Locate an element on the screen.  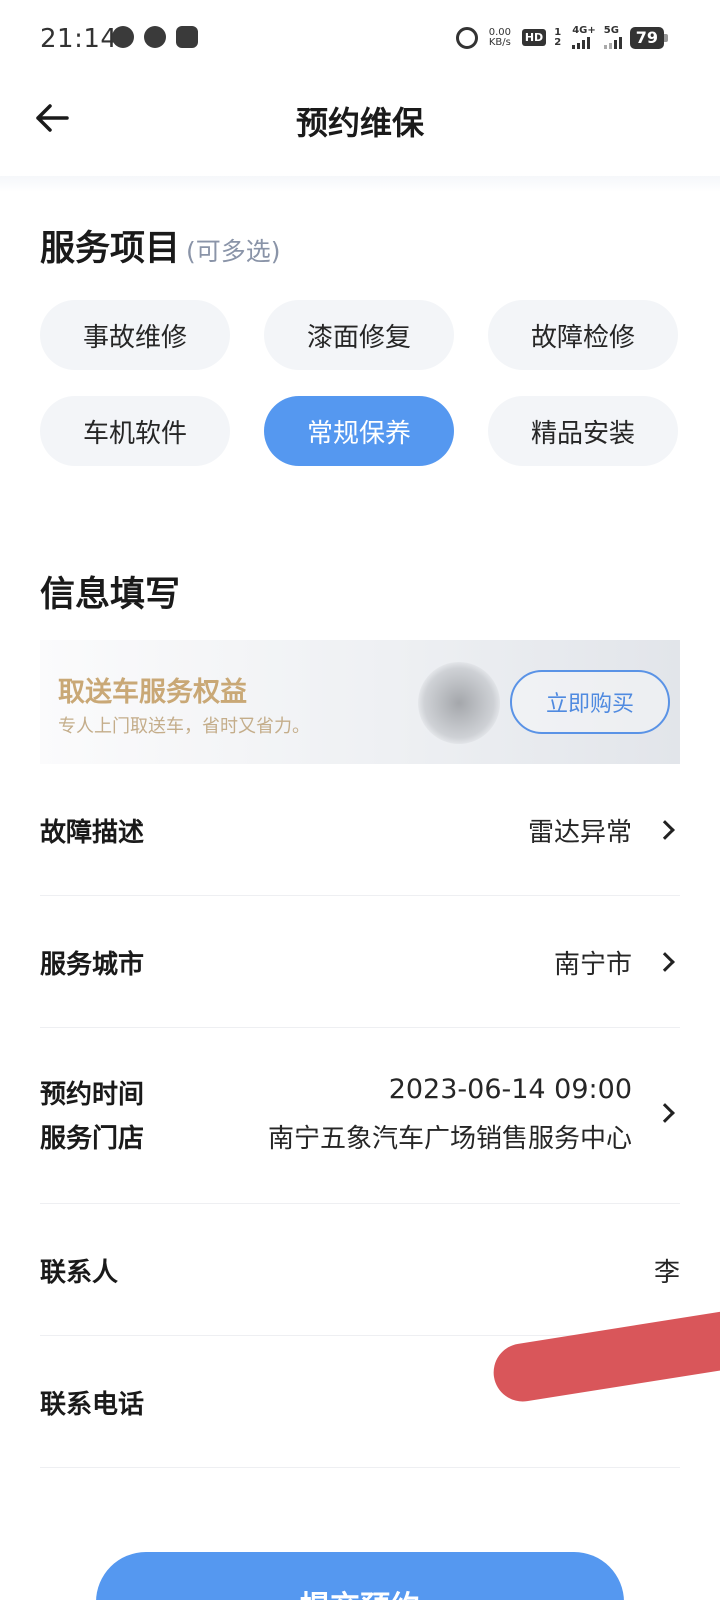
battery-level: 79 is located at coordinates (646, 37).